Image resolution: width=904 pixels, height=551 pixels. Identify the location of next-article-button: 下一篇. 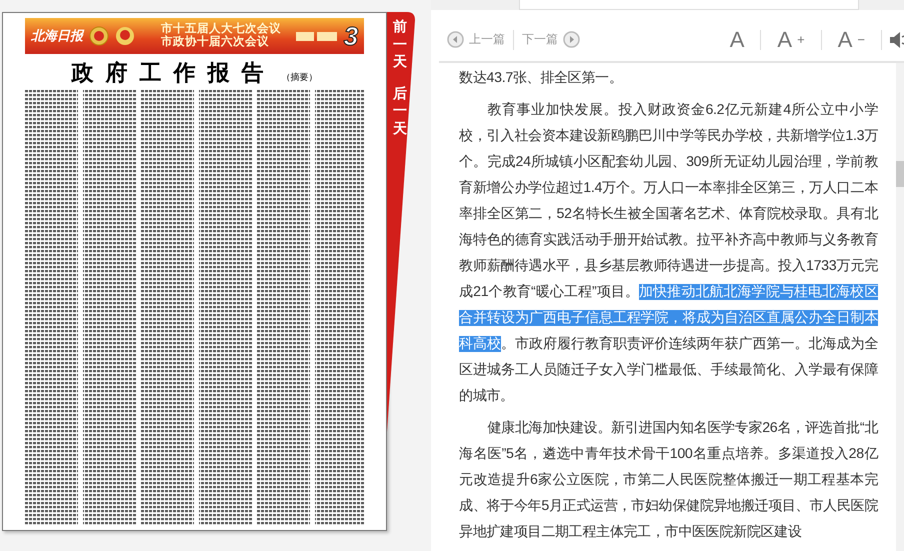
(551, 39).